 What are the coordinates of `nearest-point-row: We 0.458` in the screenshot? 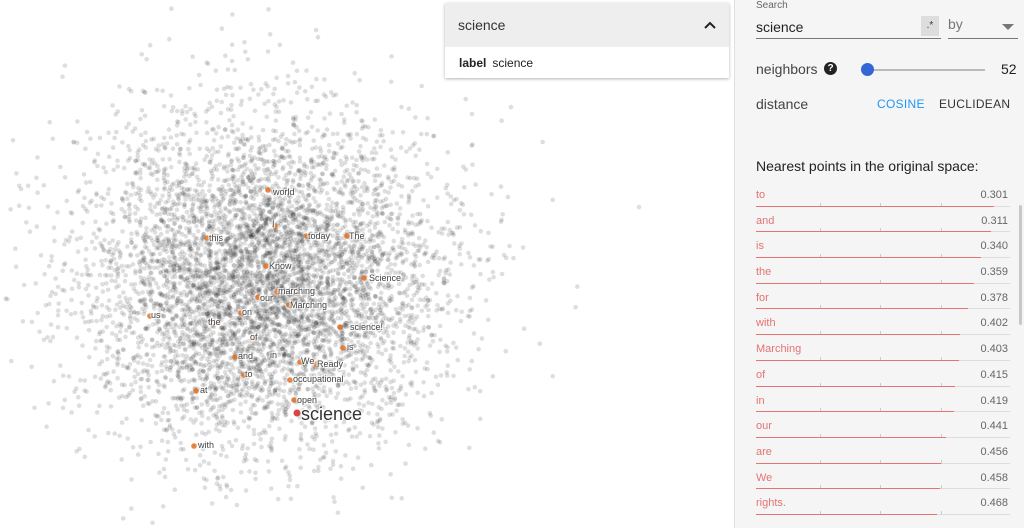 It's located at (883, 480).